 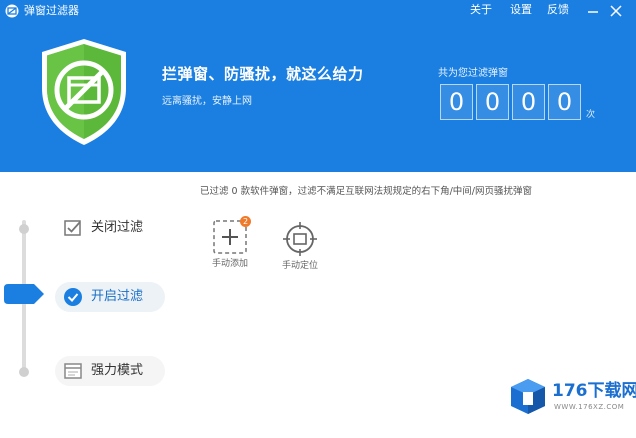 I want to click on tool-label: 手动添加, so click(x=229, y=264).